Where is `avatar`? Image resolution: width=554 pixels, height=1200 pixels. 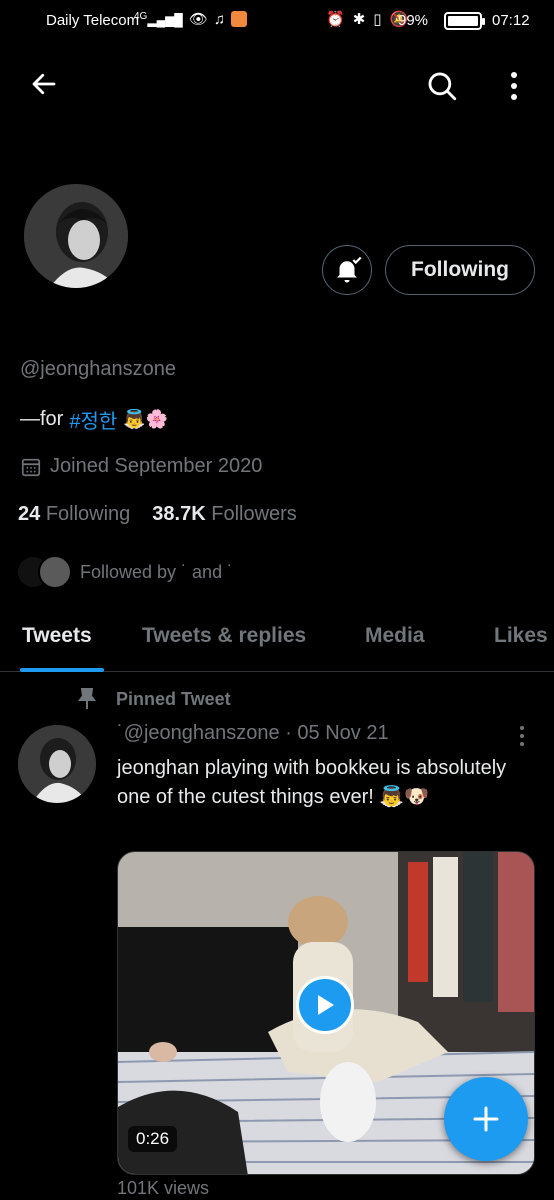
avatar is located at coordinates (55, 572).